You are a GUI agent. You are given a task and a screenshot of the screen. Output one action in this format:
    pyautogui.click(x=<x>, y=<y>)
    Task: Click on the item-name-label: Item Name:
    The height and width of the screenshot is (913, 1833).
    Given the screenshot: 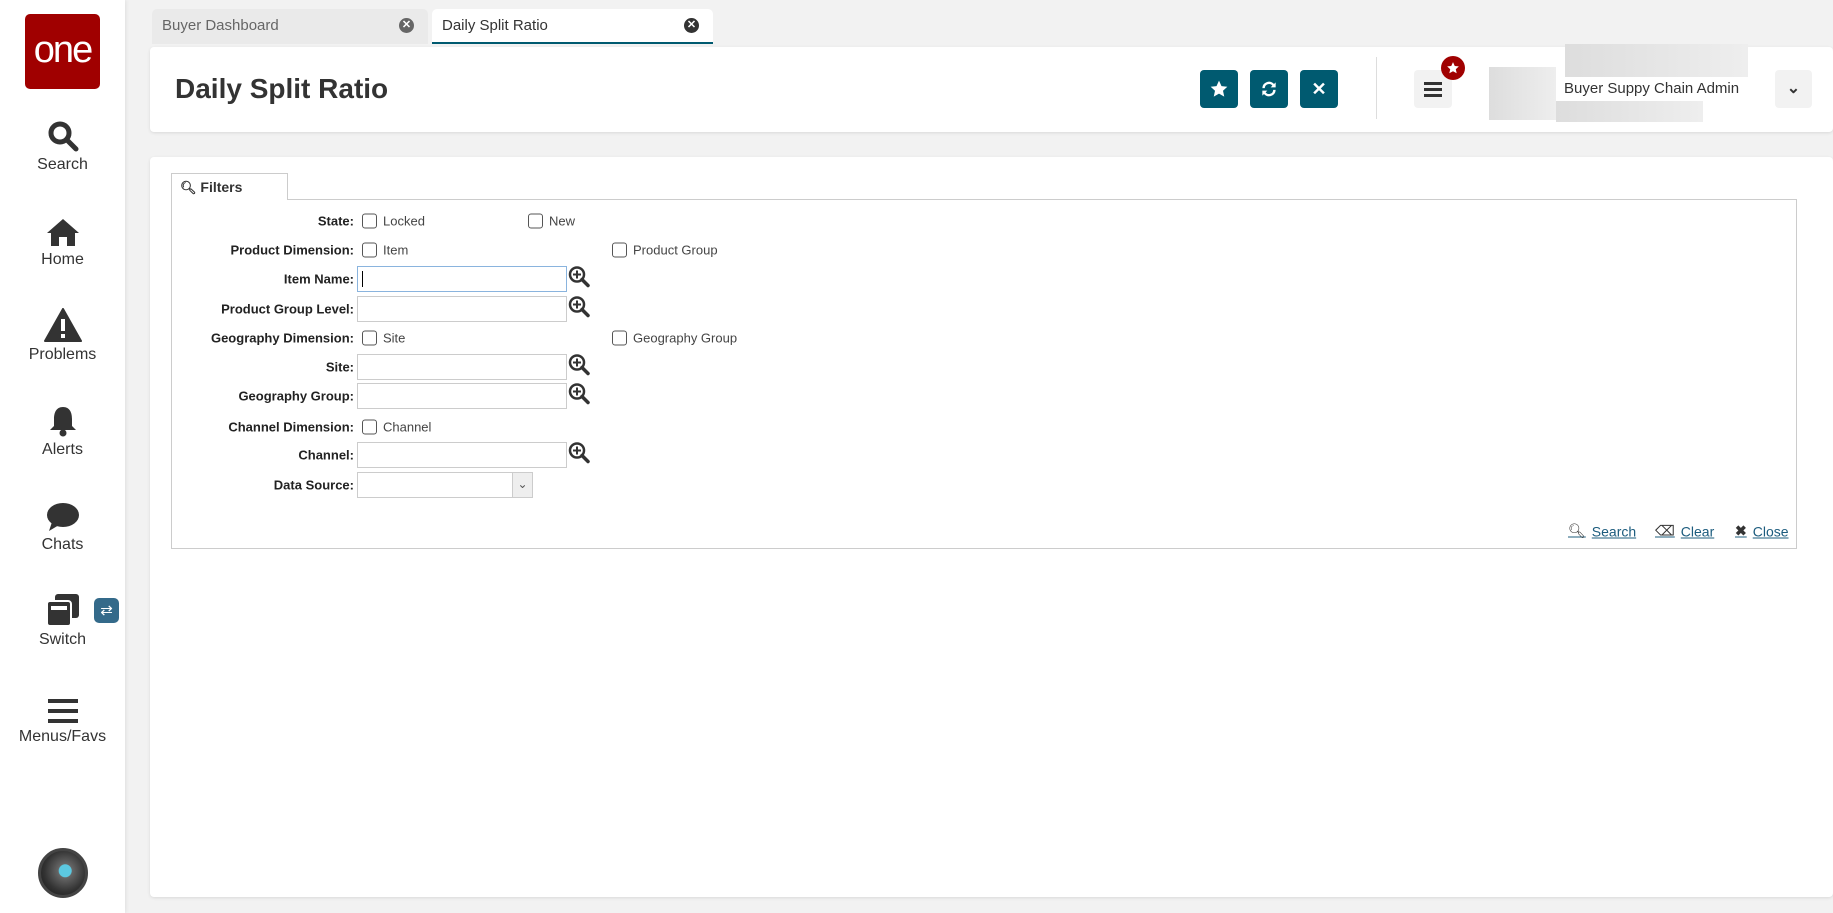 What is the action you would take?
    pyautogui.click(x=318, y=279)
    